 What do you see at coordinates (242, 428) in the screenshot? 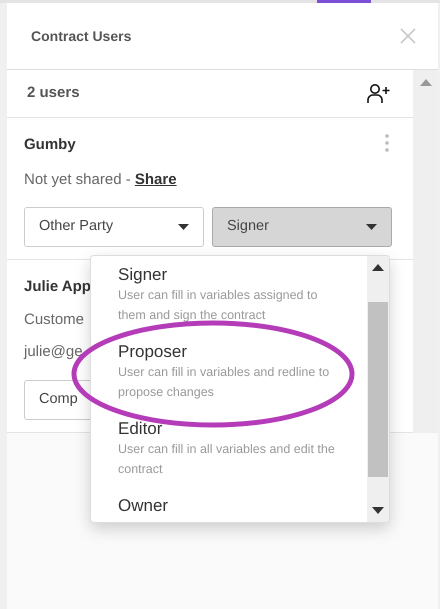
I see `role-option: Editor` at bounding box center [242, 428].